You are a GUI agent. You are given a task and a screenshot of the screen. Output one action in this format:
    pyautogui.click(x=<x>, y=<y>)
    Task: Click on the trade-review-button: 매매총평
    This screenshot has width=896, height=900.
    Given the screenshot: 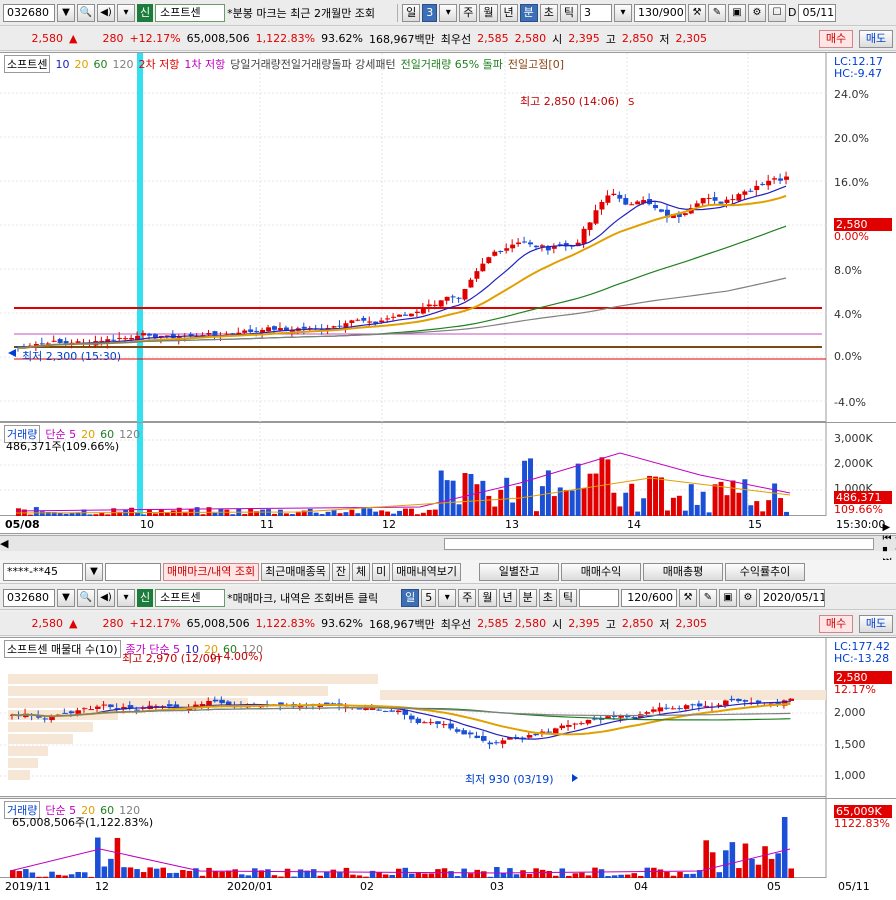 What is the action you would take?
    pyautogui.click(x=683, y=571)
    